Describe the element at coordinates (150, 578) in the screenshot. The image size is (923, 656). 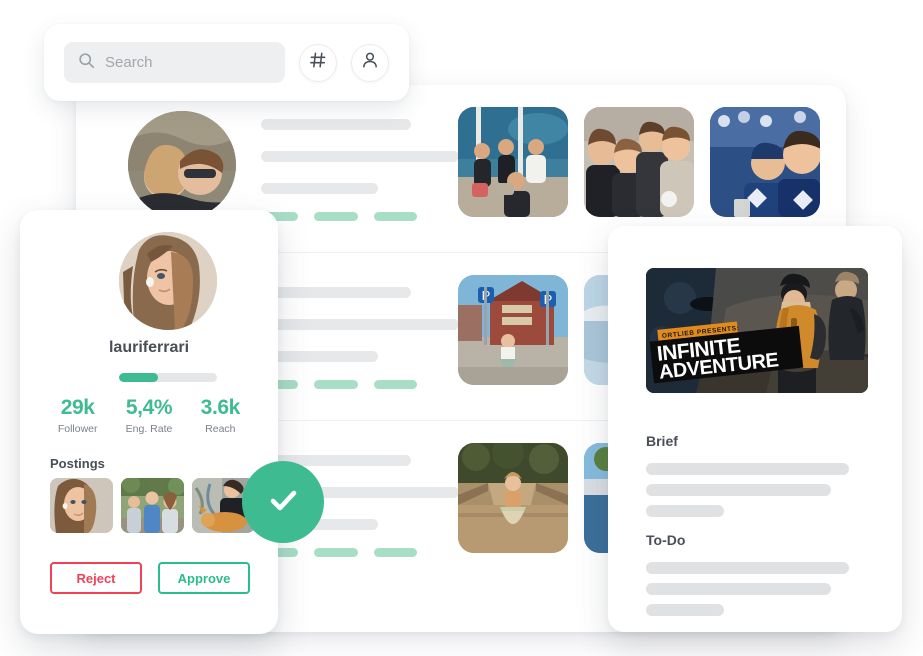
I see `approval-actions: Reject Approve` at that location.